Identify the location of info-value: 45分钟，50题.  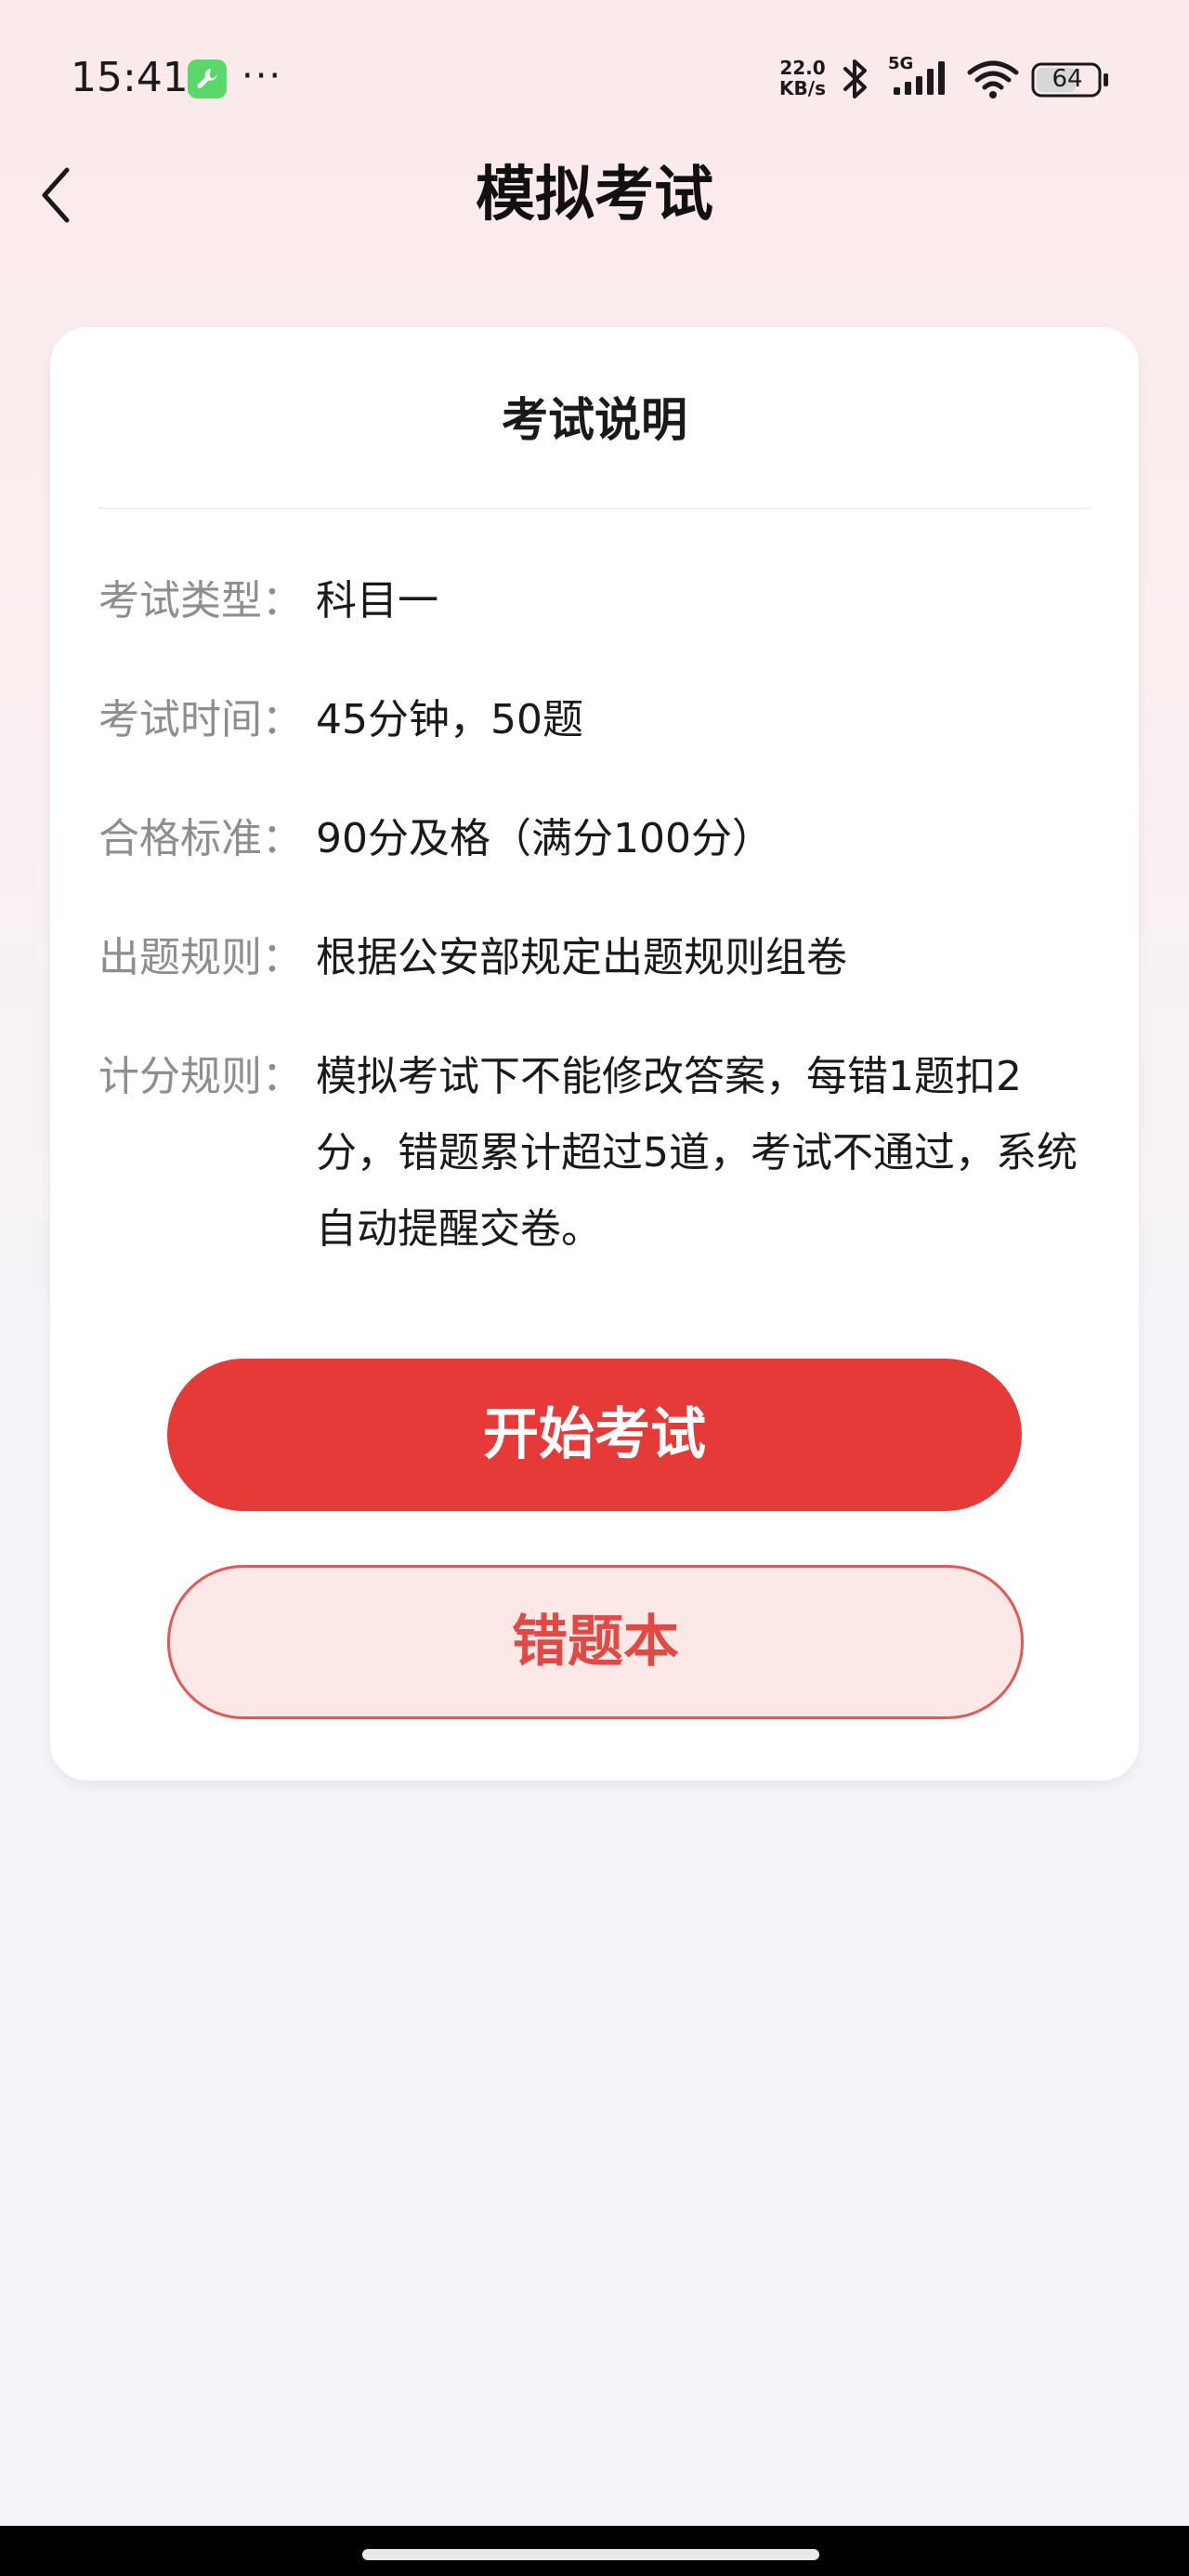
(449, 719).